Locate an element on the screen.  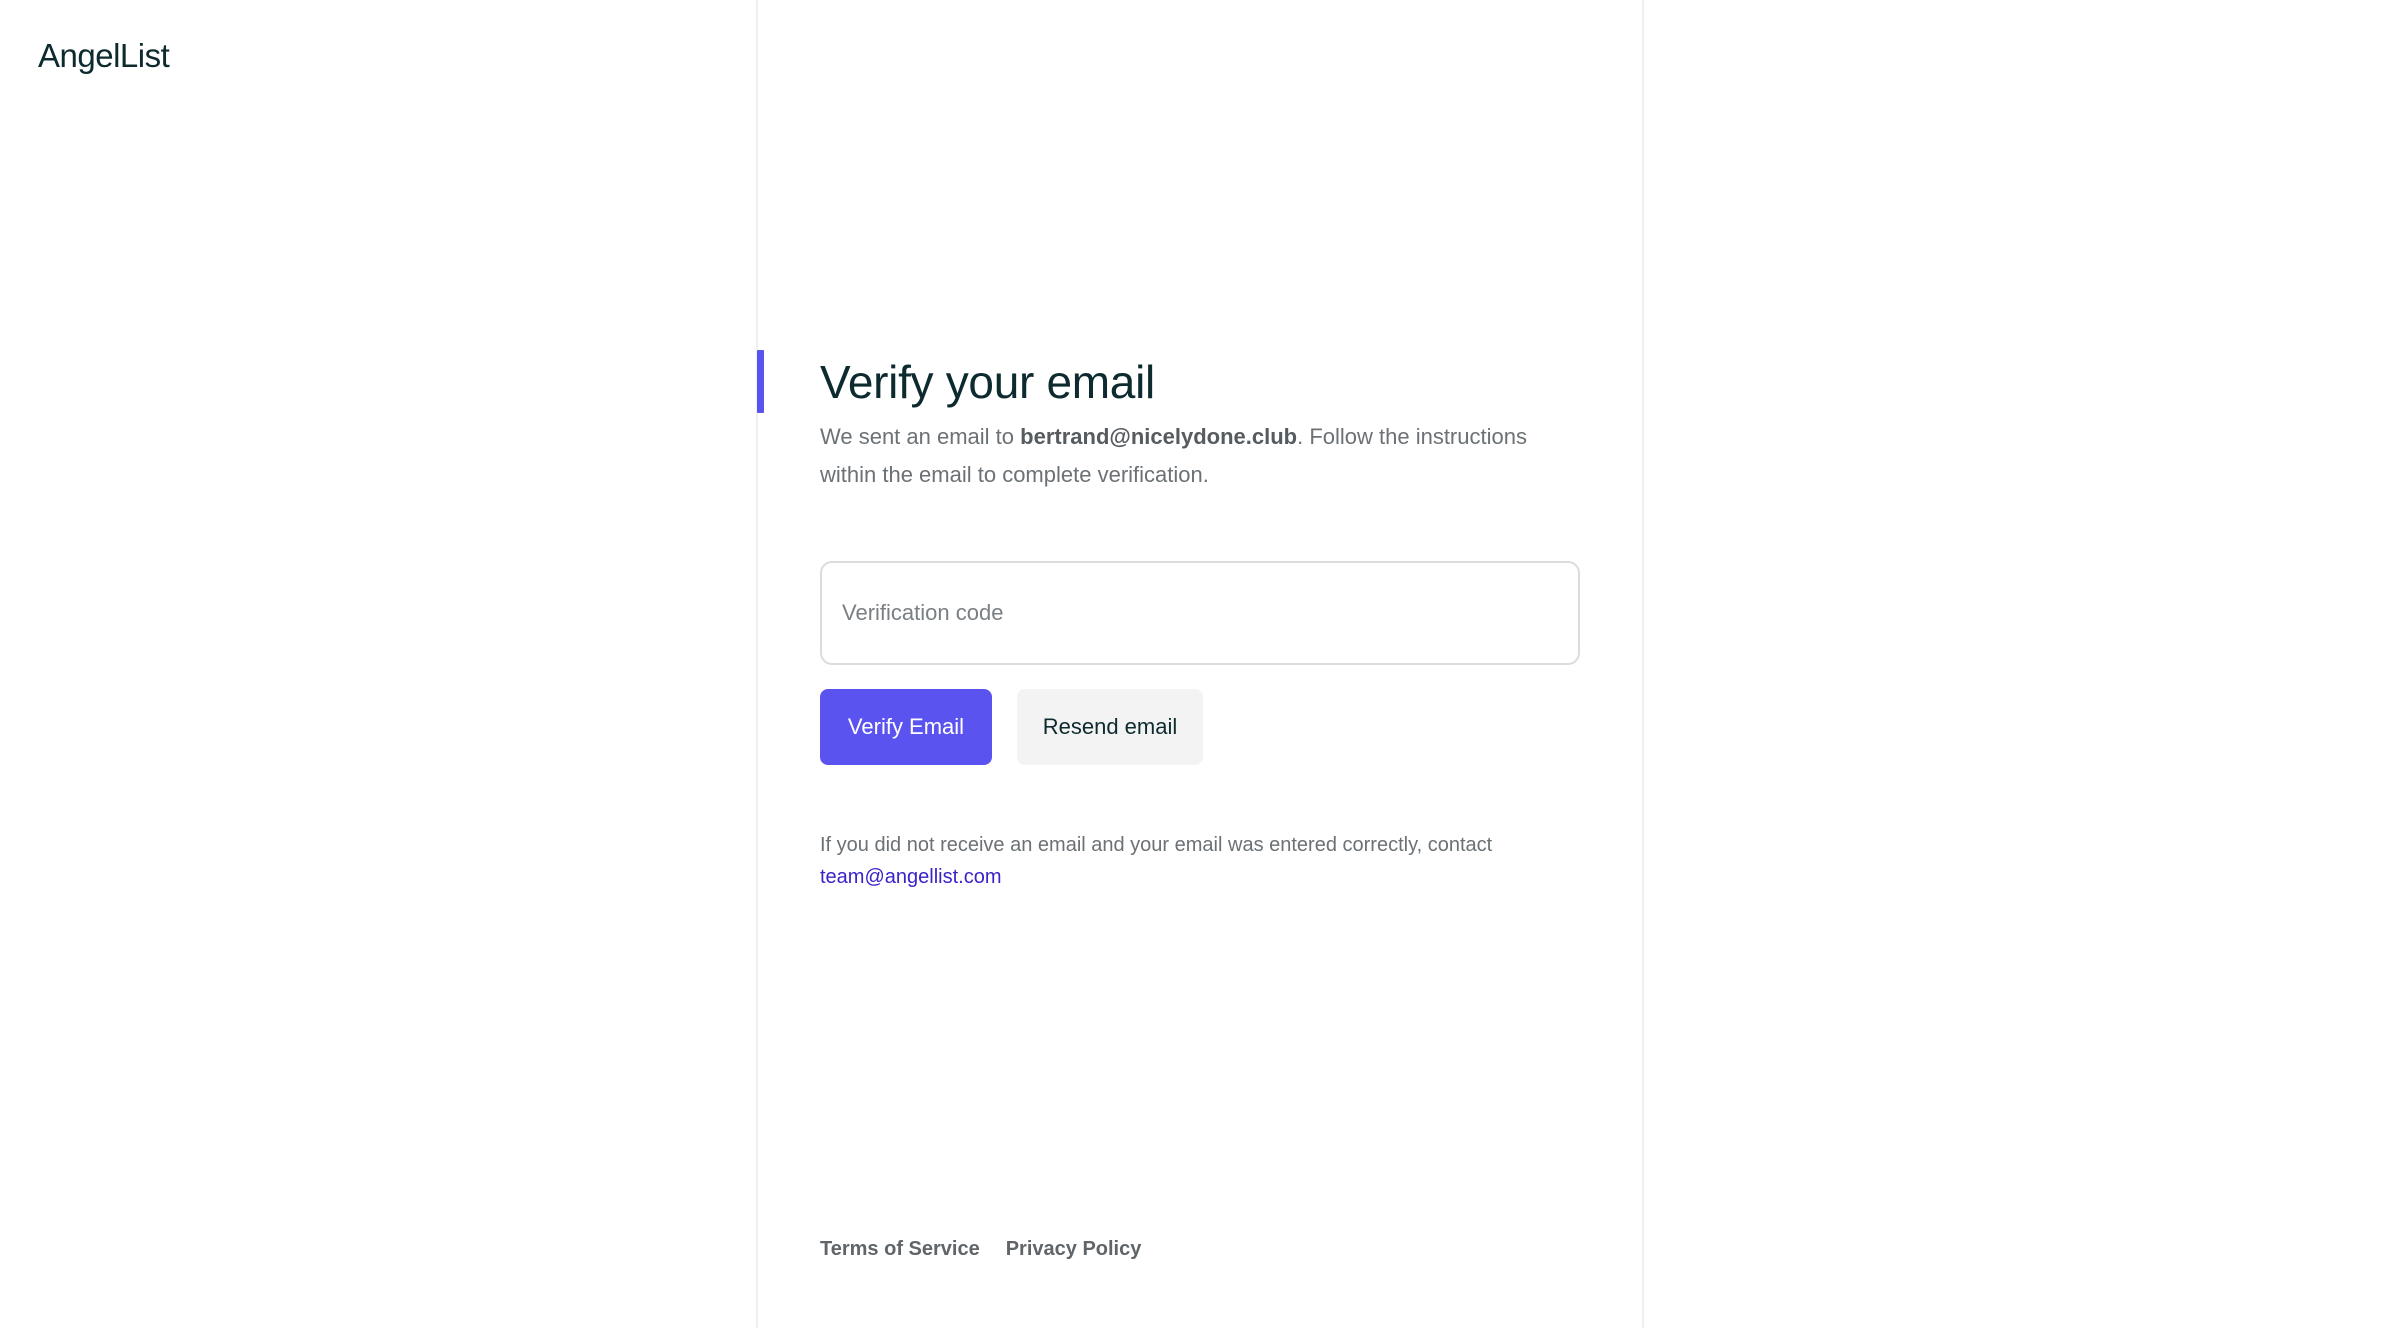
desc-prefix: We sent an email to is located at coordinates (920, 436).